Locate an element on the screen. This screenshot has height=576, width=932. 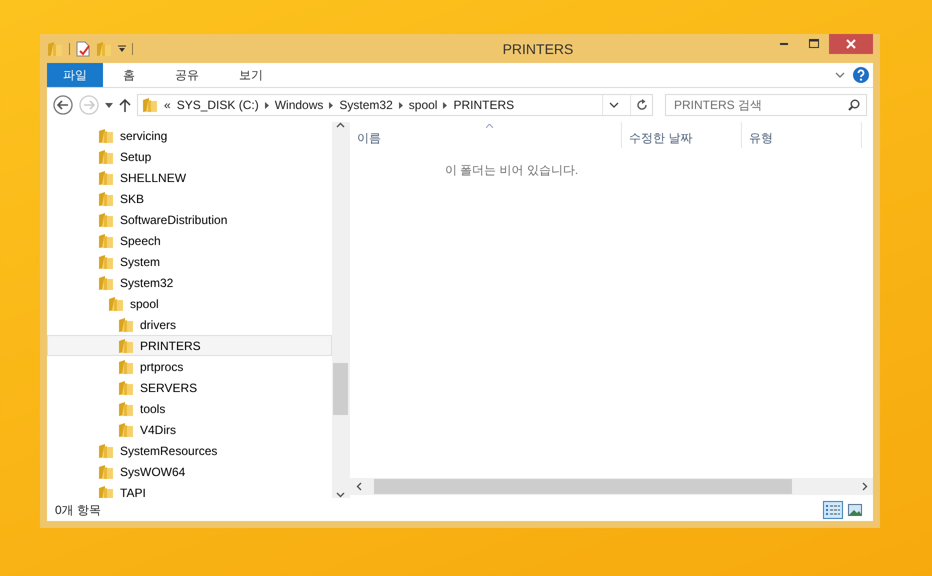
breadcrumb: Windows is located at coordinates (299, 105).